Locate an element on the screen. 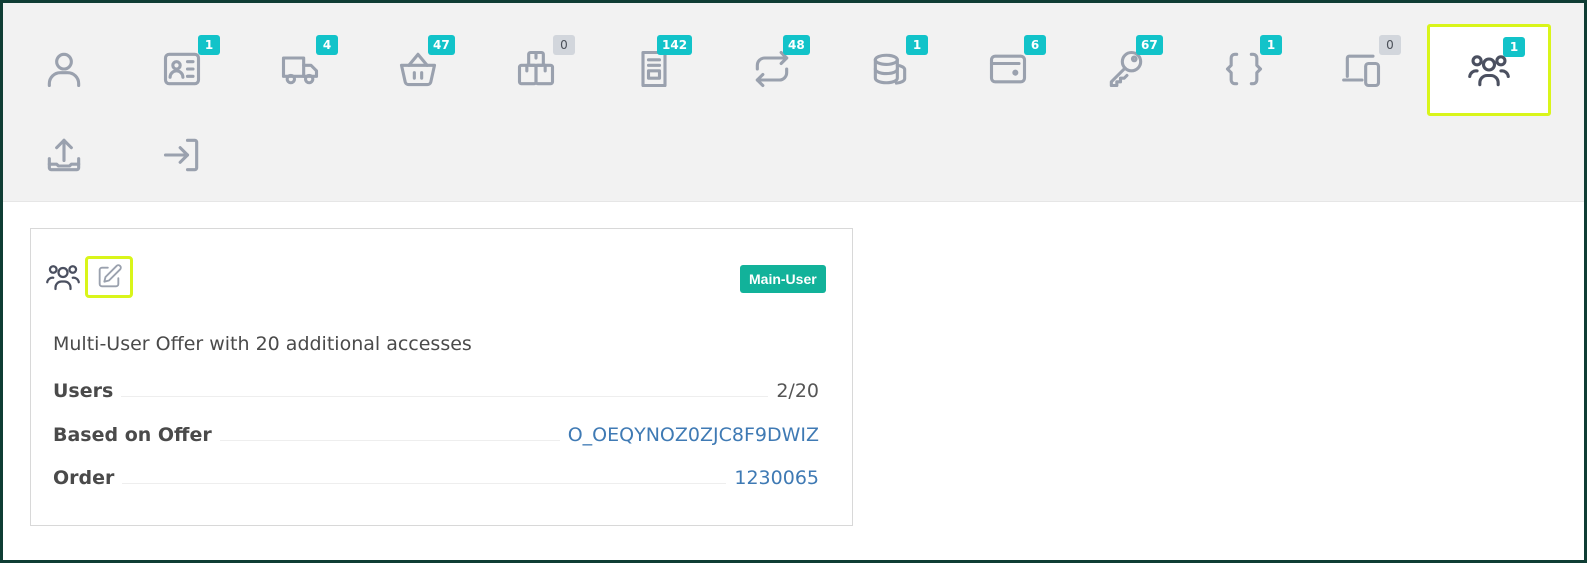 The width and height of the screenshot is (1587, 563). tab-packages: 0 is located at coordinates (536, 69).